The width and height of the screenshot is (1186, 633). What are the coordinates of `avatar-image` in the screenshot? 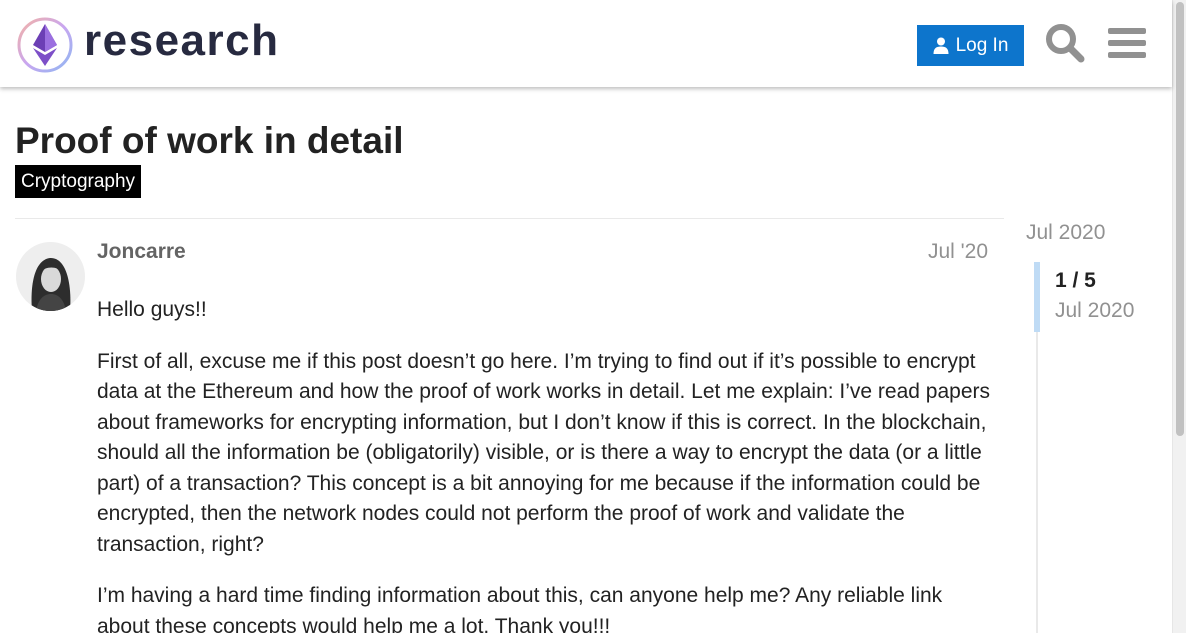 It's located at (50, 276).